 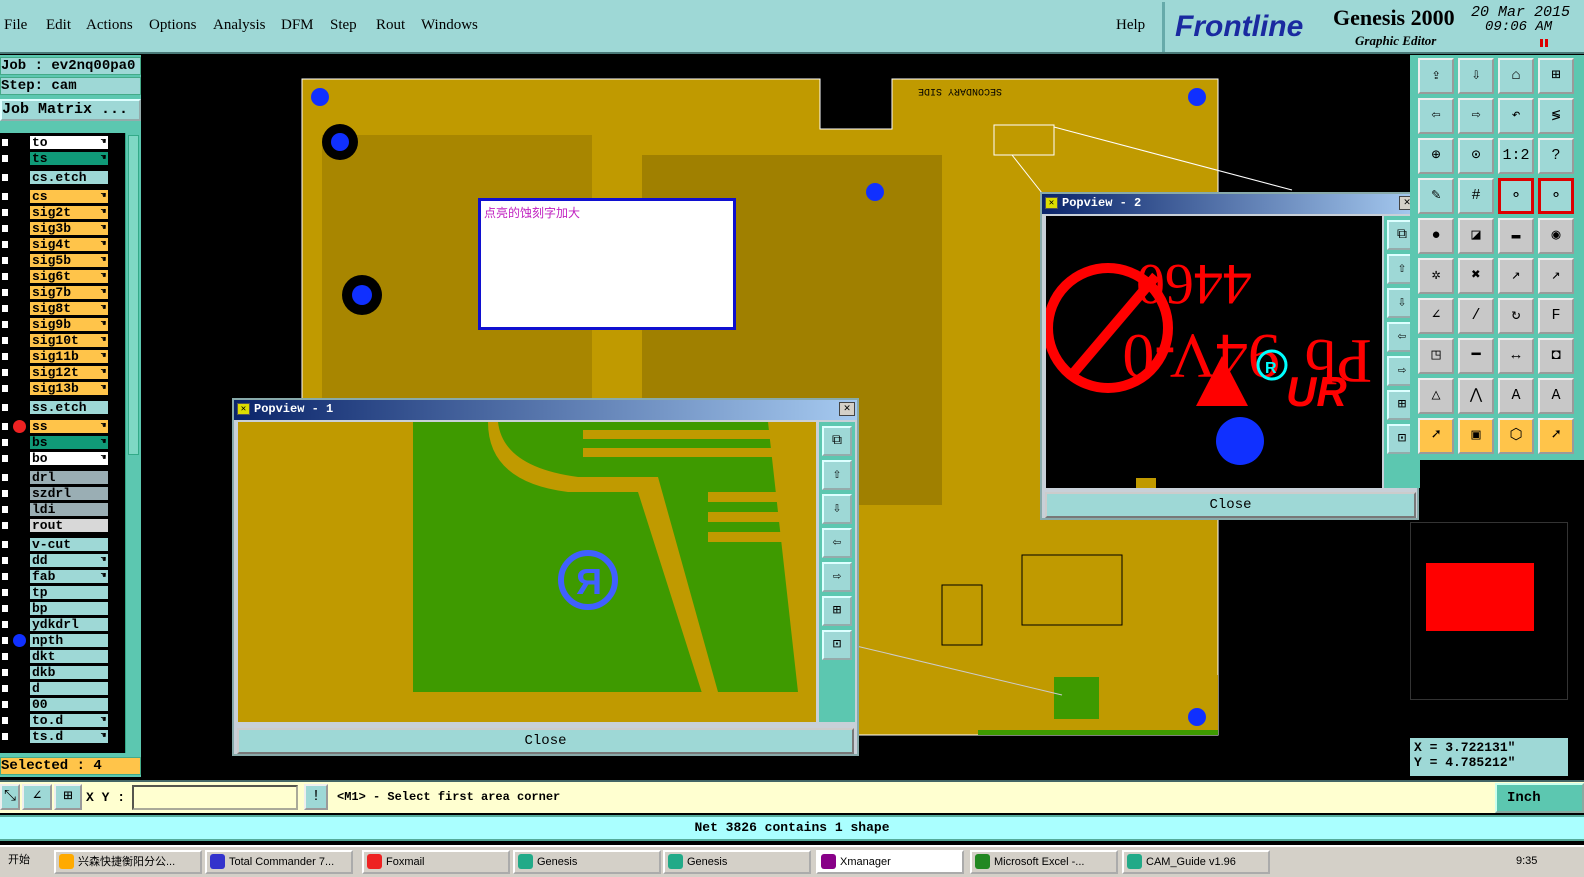 I want to click on menu-step: Step, so click(x=343, y=25).